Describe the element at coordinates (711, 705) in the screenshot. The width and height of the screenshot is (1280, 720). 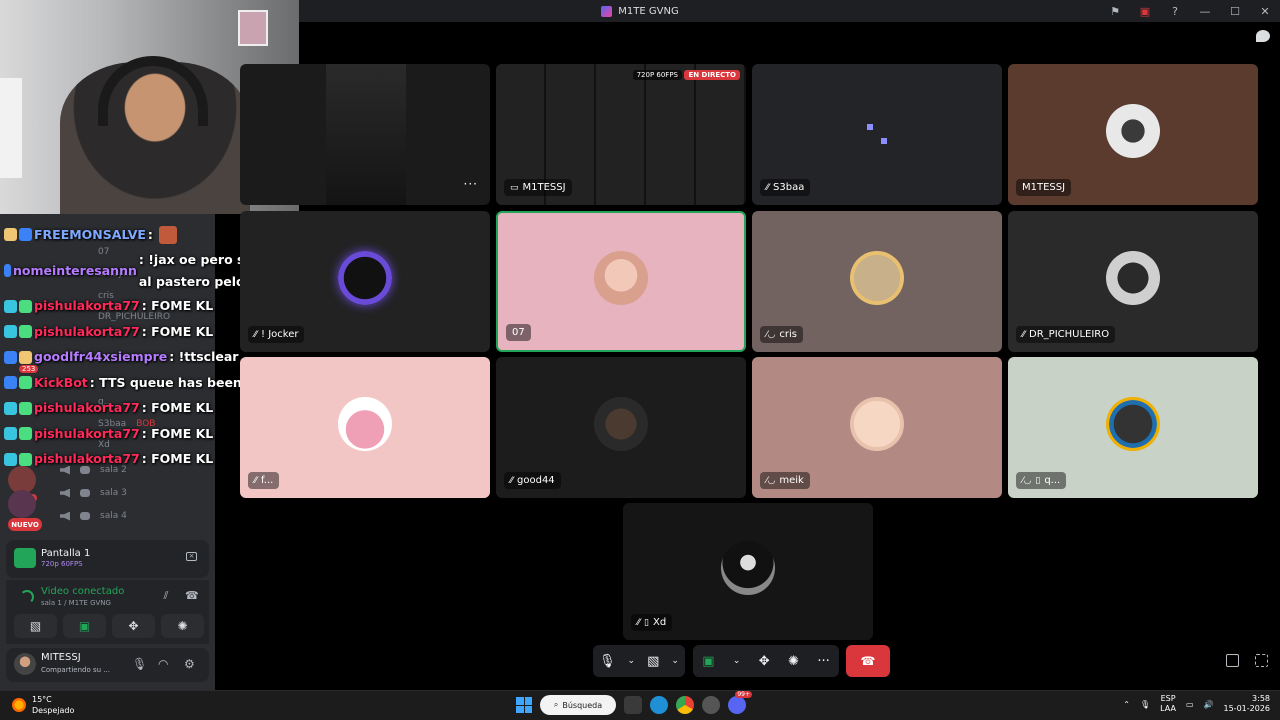
I see `obs-icon` at that location.